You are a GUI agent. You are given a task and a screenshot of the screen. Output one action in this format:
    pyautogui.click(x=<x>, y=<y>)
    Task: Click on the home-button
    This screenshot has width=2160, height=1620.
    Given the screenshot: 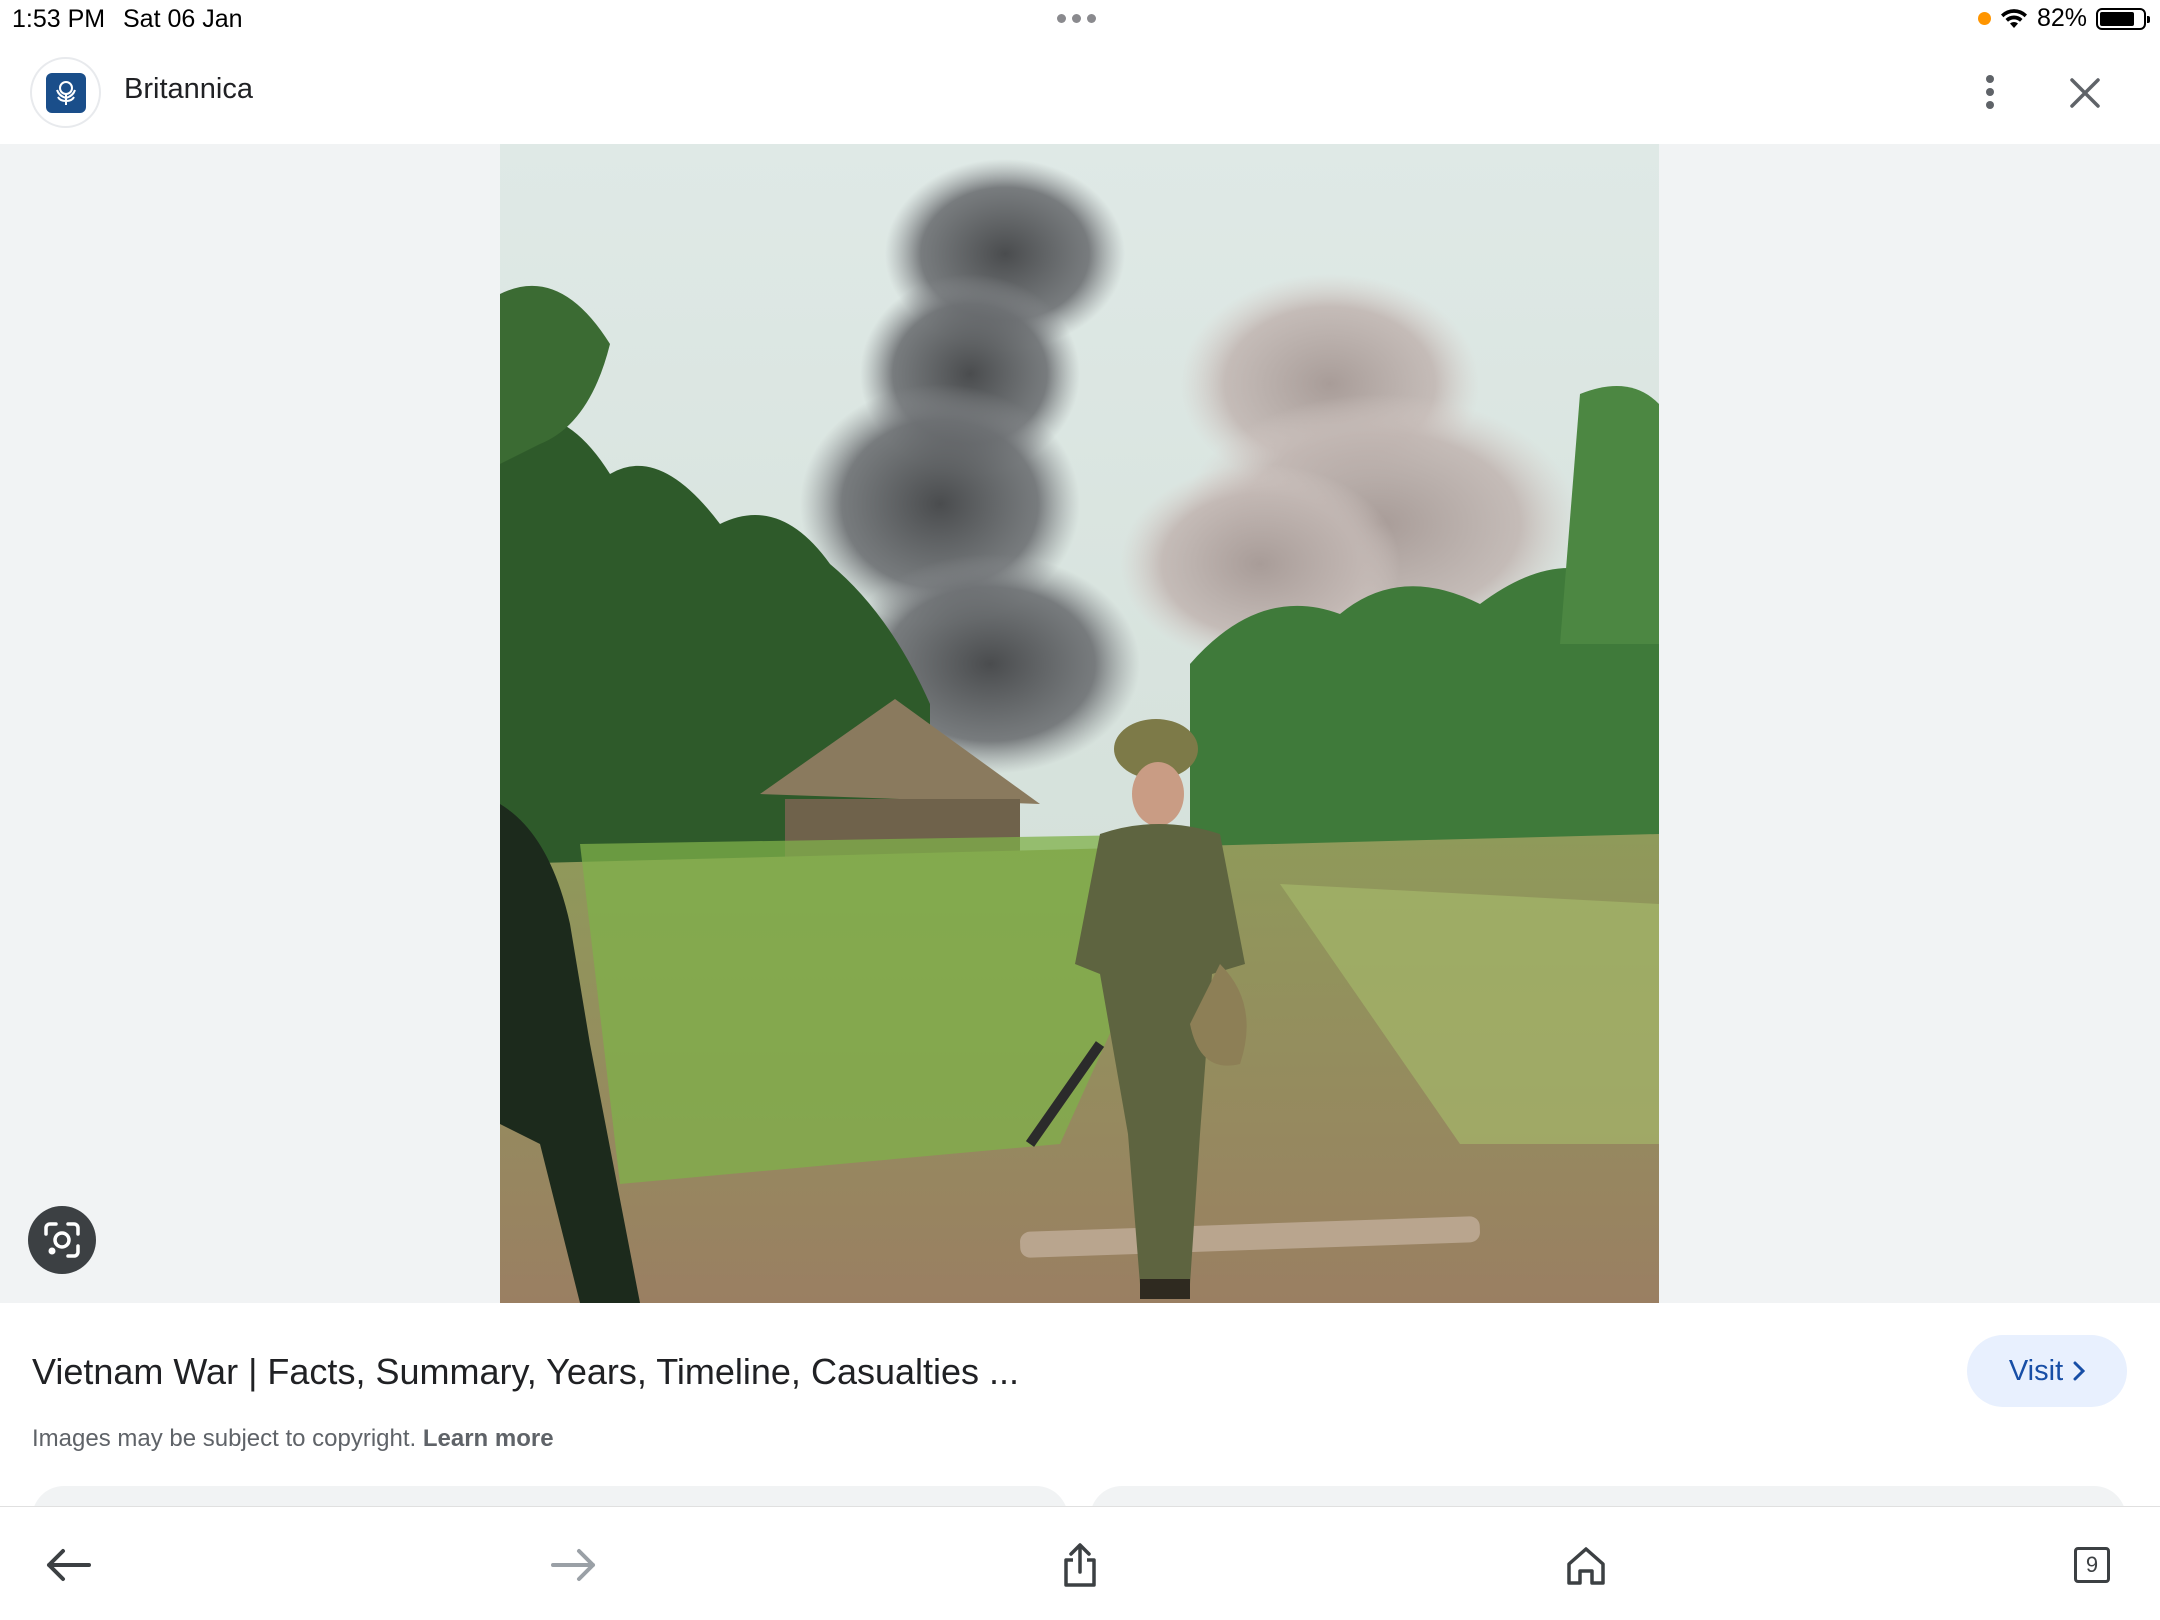 What is the action you would take?
    pyautogui.click(x=1586, y=1565)
    